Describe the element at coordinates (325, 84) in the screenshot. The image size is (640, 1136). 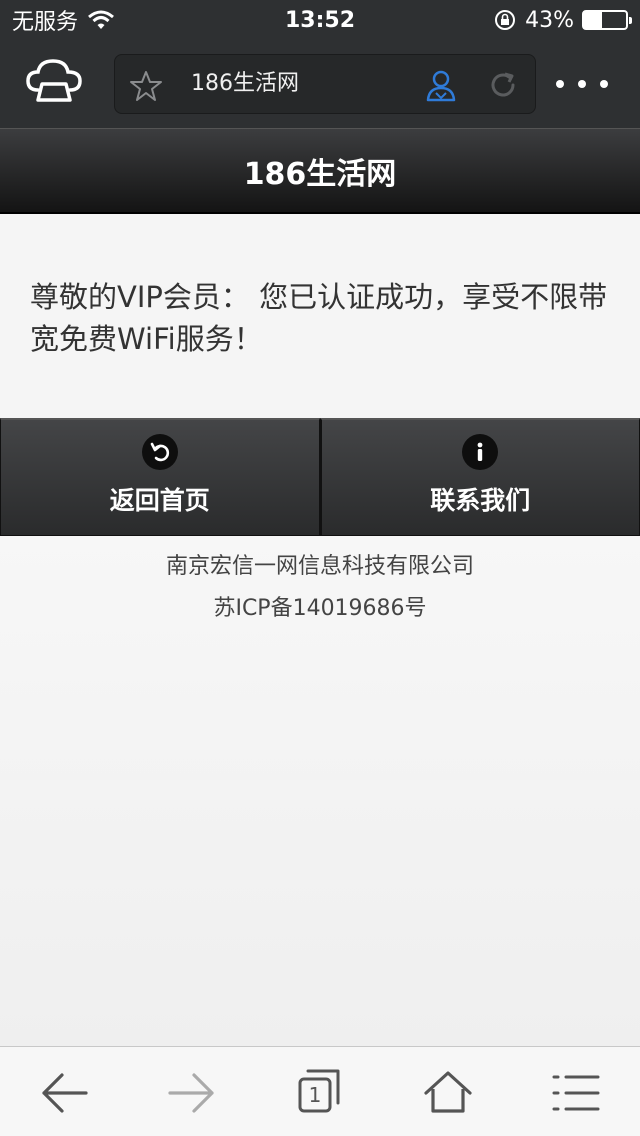
I see `address-bar: 186生活网` at that location.